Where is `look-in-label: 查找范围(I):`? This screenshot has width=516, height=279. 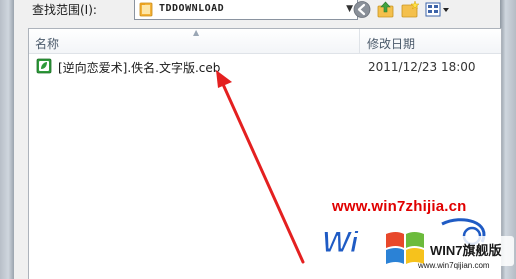 look-in-label: 查找范围(I): is located at coordinates (64, 10).